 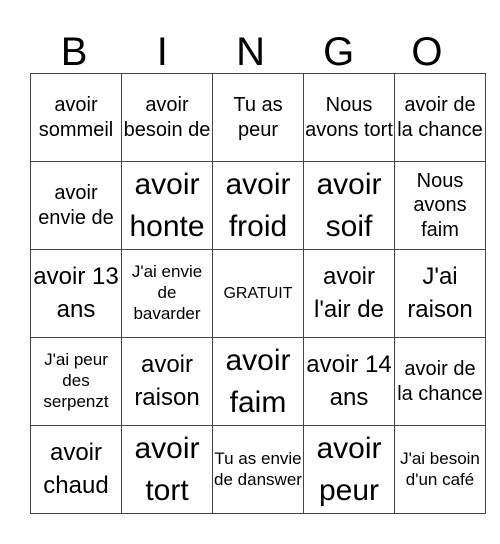 What do you see at coordinates (349, 293) in the screenshot?
I see `bingo-cell: avoir l'air de` at bounding box center [349, 293].